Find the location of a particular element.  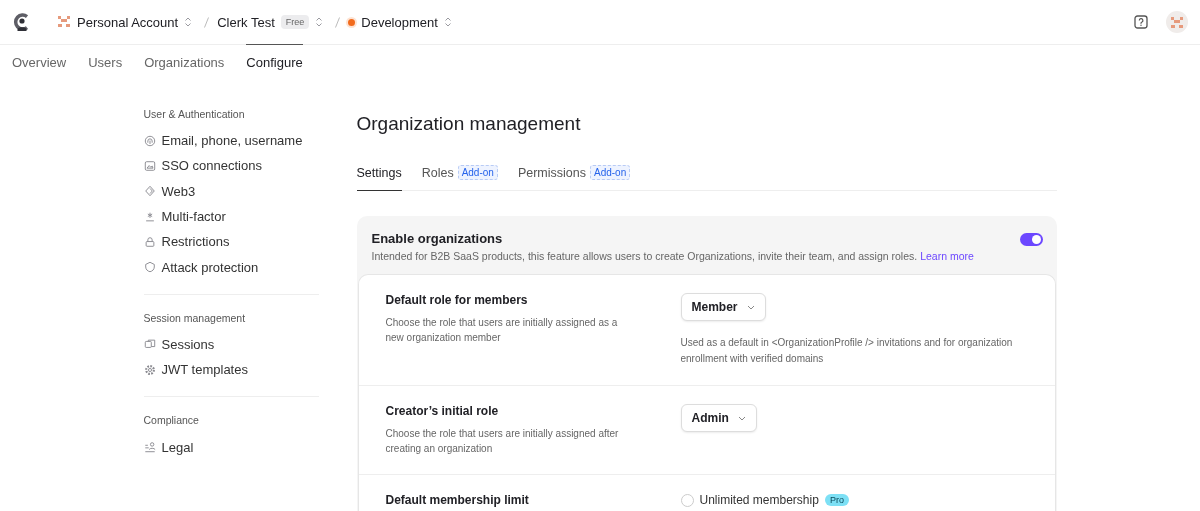

settings-tab: Roles Add-on is located at coordinates (459, 178).